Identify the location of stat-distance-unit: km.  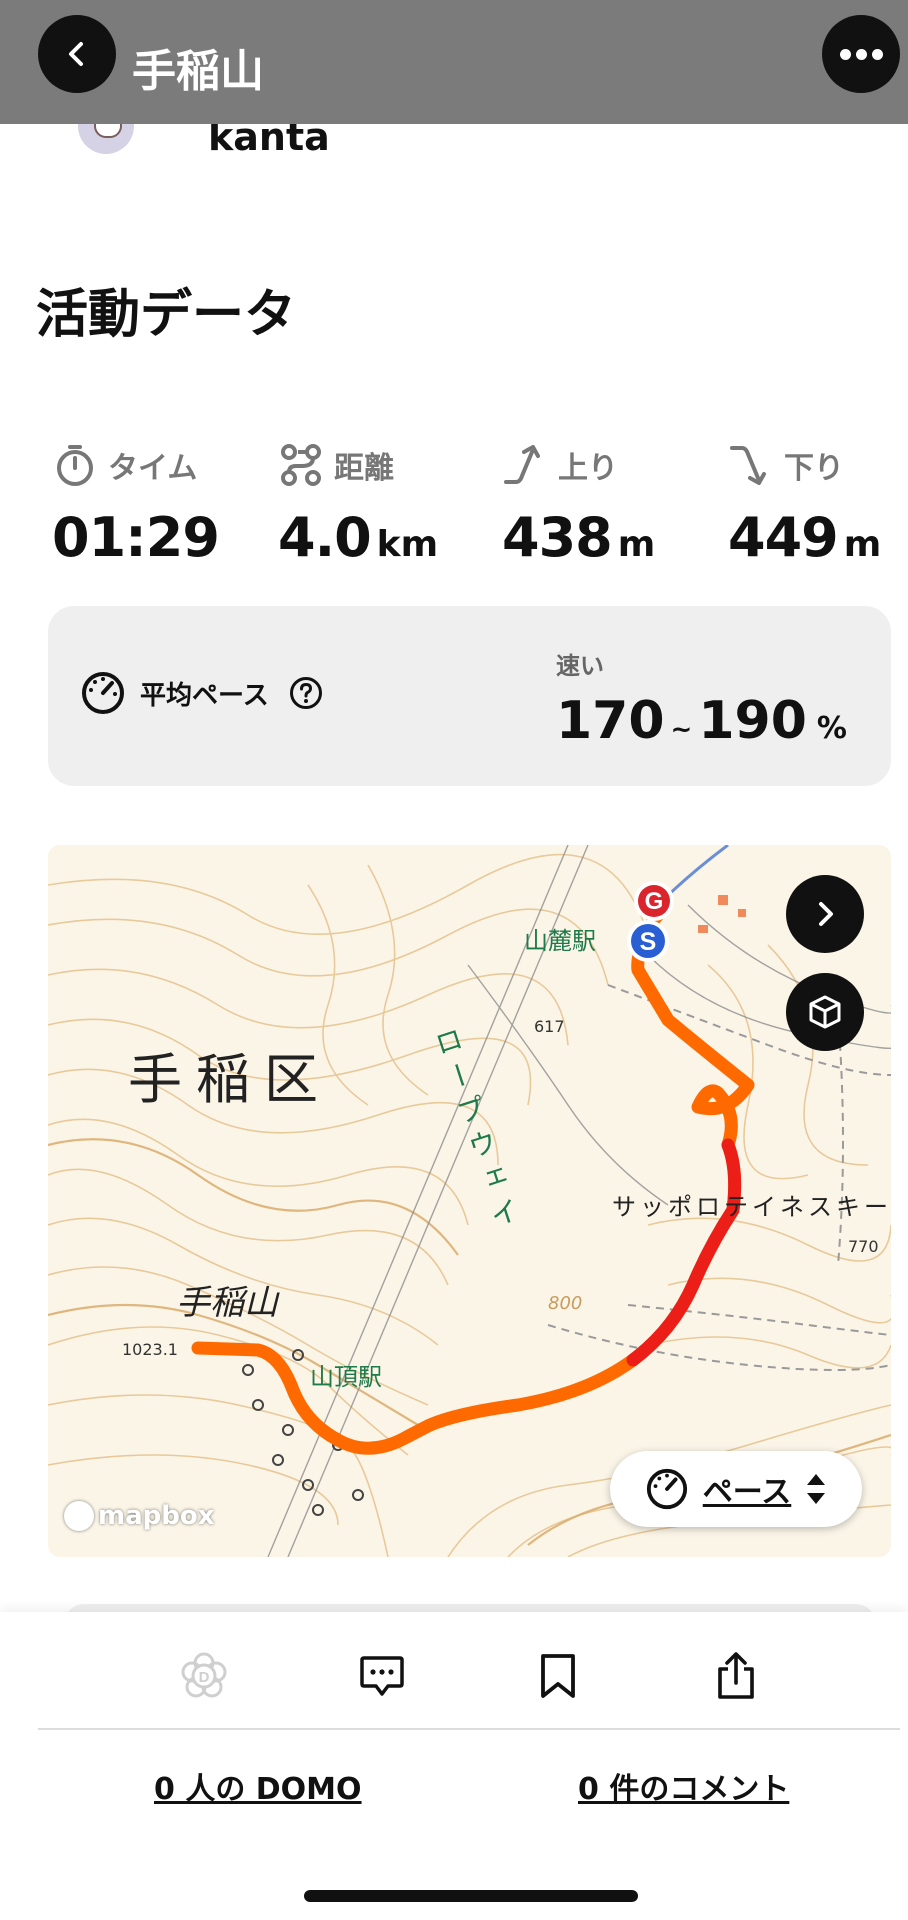
(407, 544).